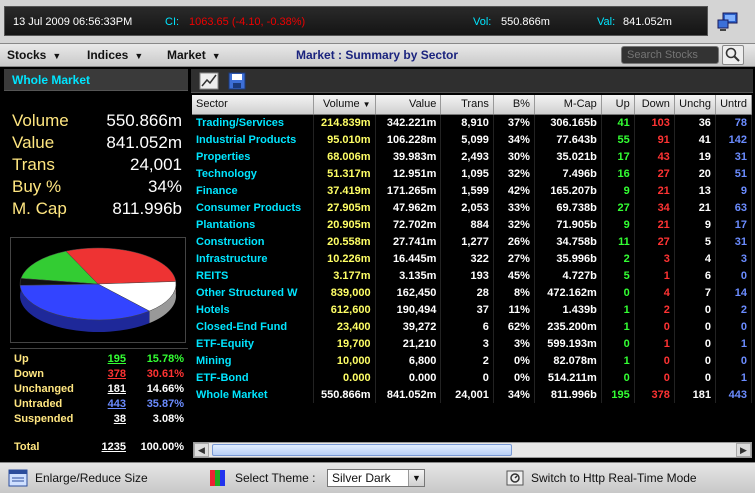  Describe the element at coordinates (654, 173) in the screenshot. I see `cell-down: 27` at that location.